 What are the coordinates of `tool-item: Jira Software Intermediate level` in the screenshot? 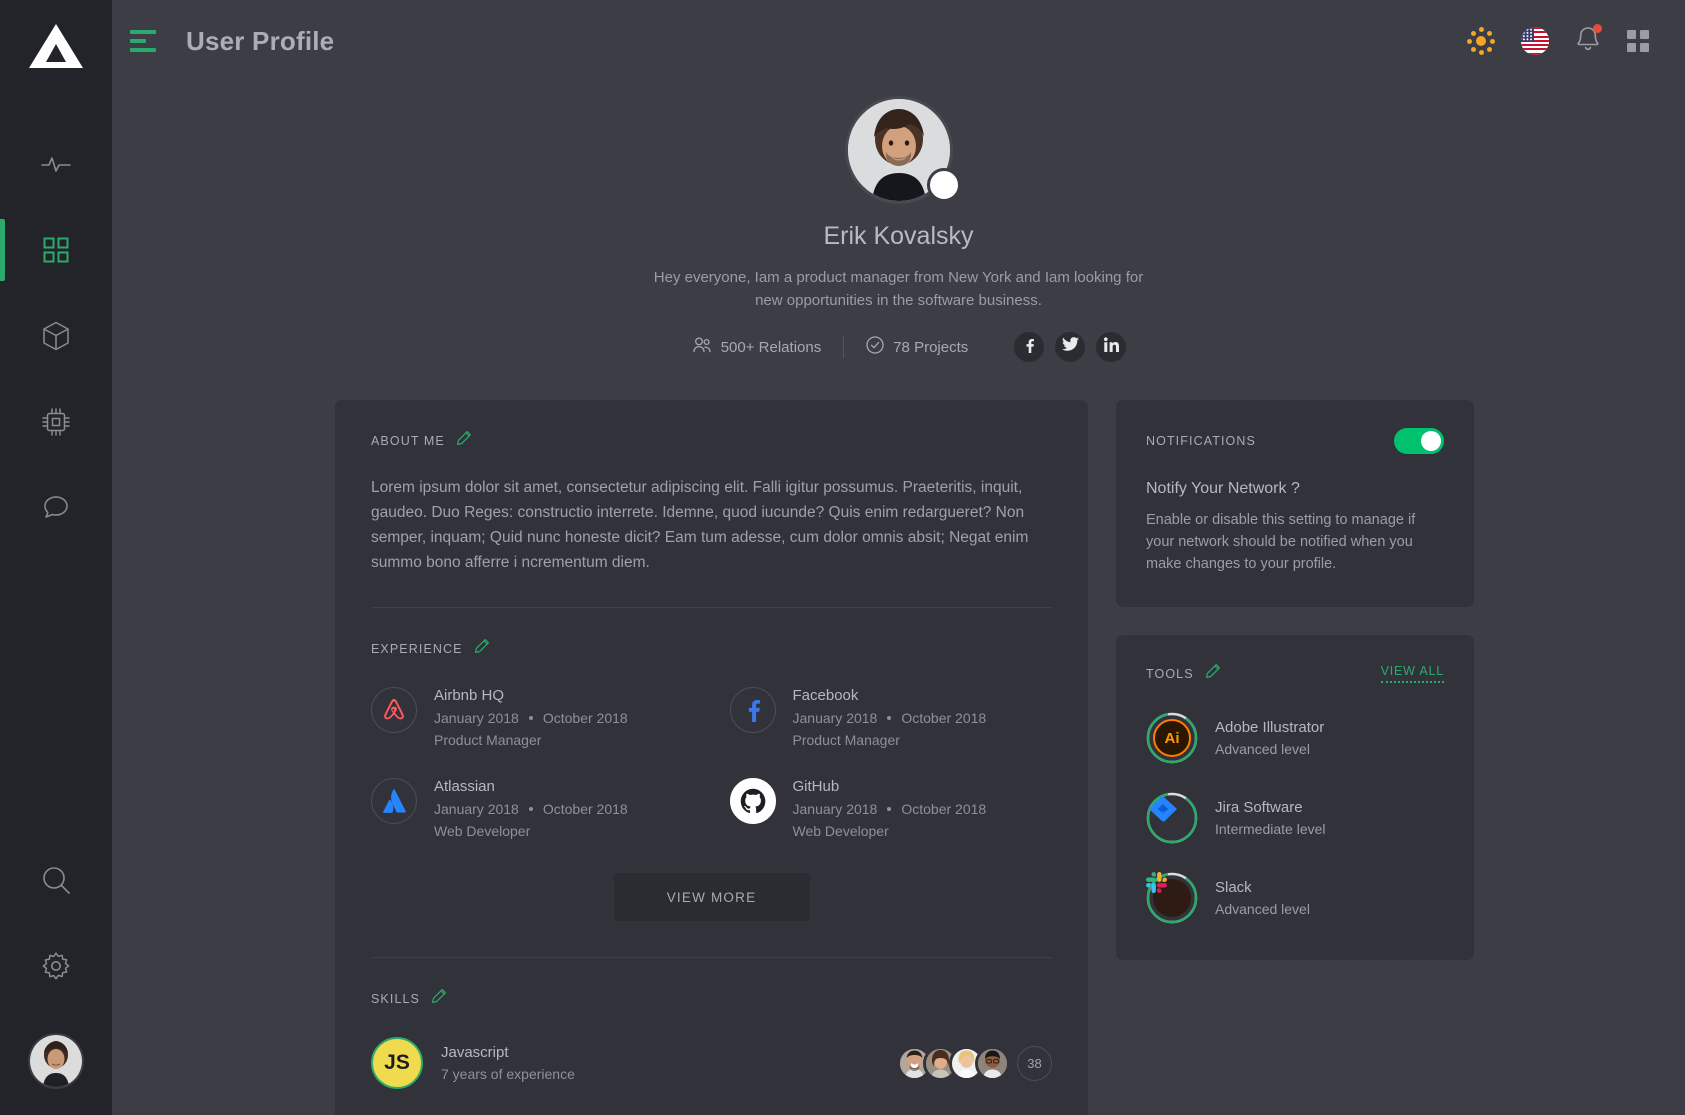 It's located at (1295, 818).